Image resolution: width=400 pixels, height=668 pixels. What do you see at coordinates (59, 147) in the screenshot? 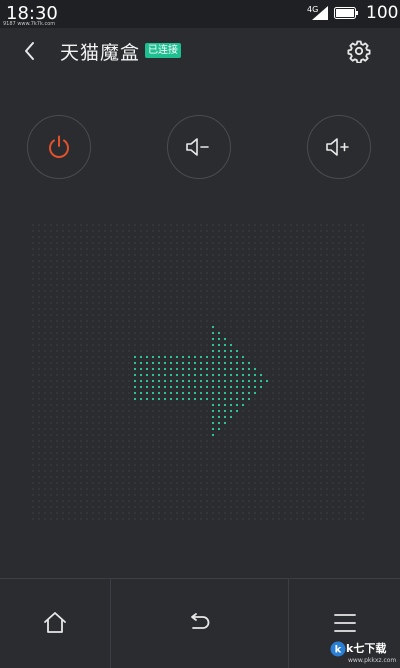
I see `power-button` at bounding box center [59, 147].